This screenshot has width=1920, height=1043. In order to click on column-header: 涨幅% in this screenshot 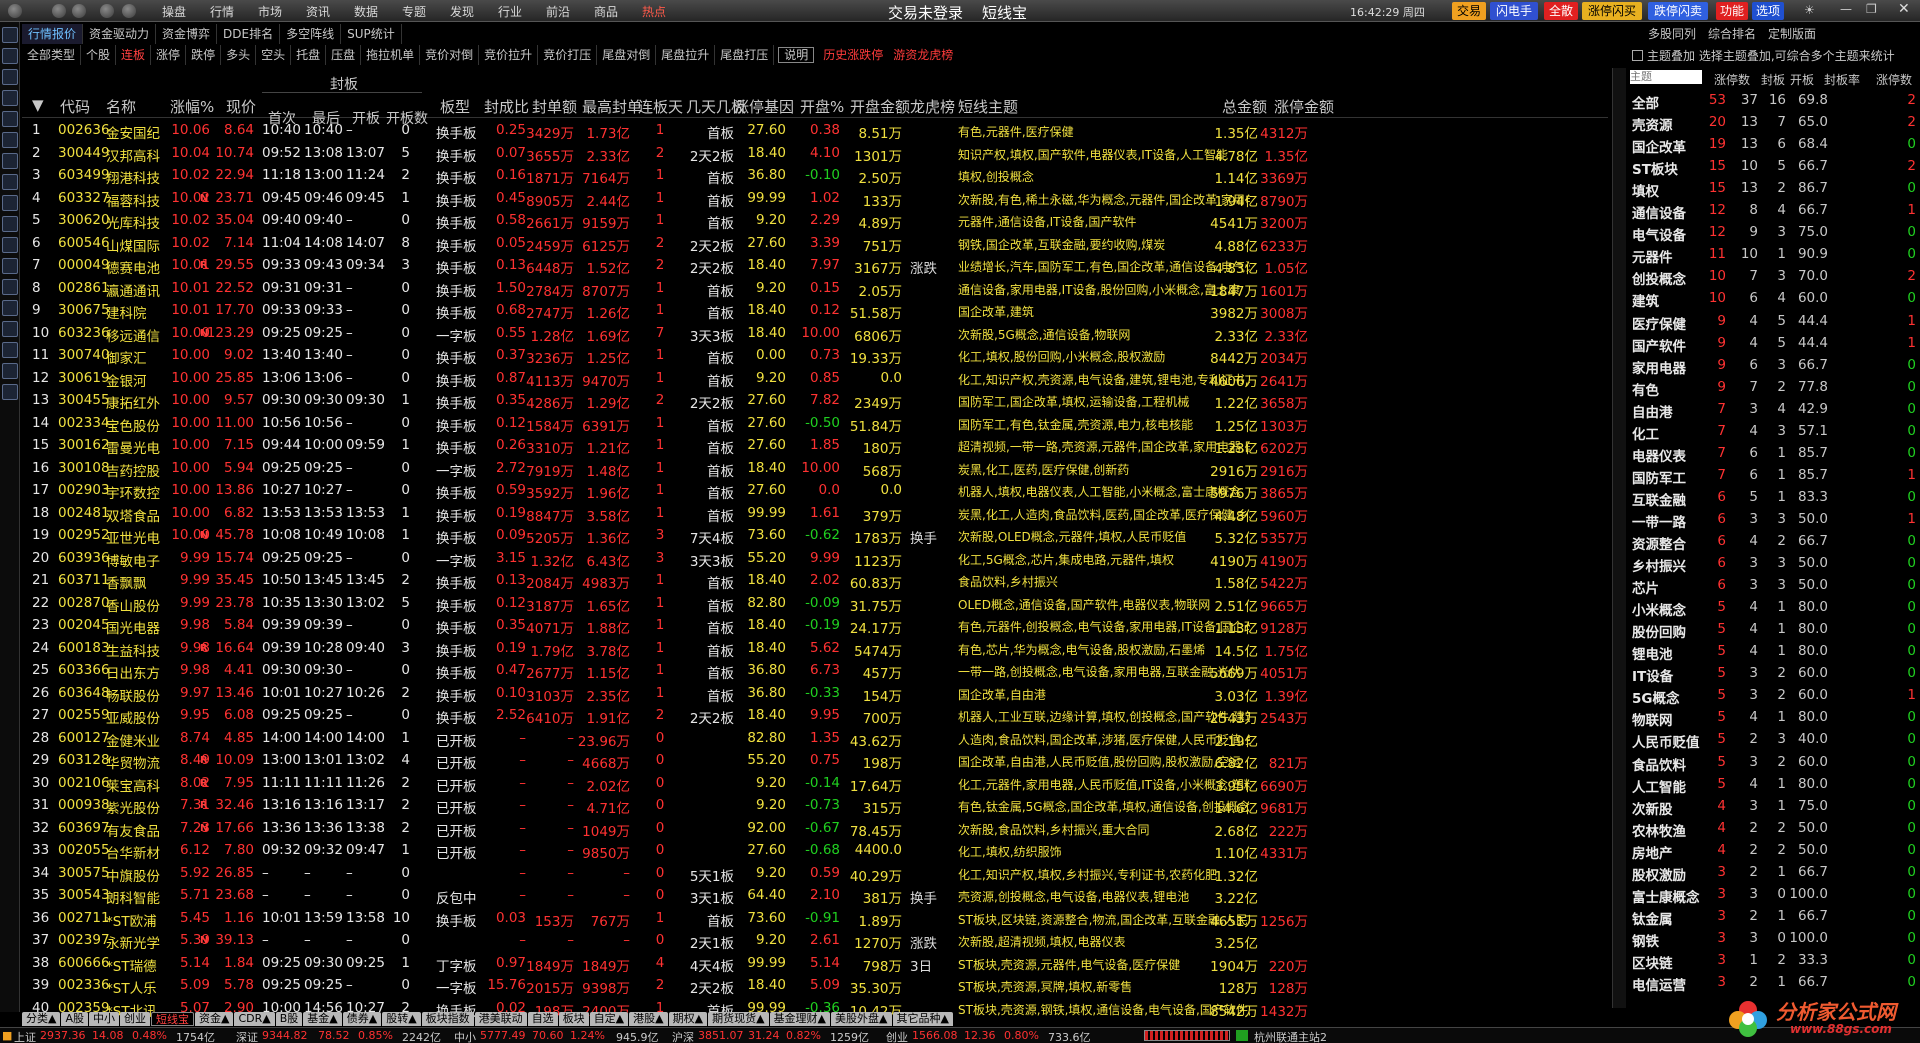, I will do `click(192, 106)`.